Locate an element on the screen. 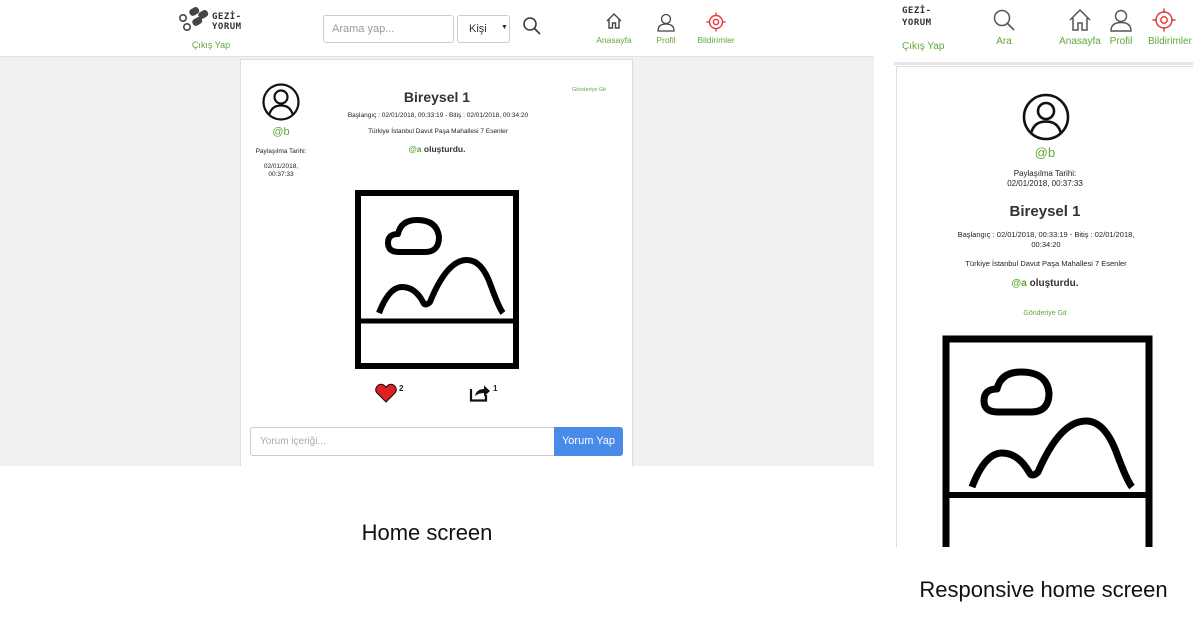  mobile-nav-notifications-label: Bildirimler is located at coordinates (1170, 41).